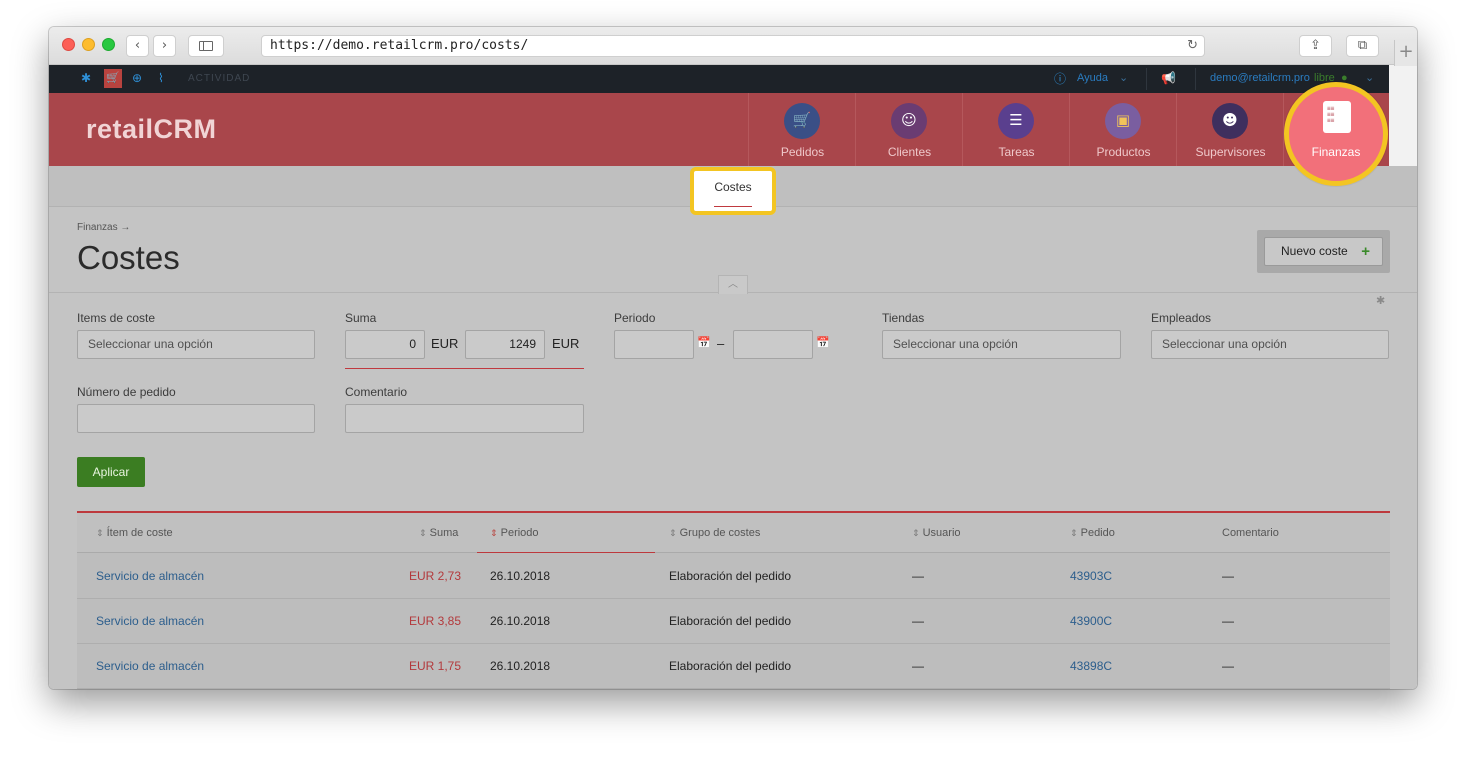  What do you see at coordinates (1091, 576) in the screenshot?
I see `cell-pedido: 43903C` at bounding box center [1091, 576].